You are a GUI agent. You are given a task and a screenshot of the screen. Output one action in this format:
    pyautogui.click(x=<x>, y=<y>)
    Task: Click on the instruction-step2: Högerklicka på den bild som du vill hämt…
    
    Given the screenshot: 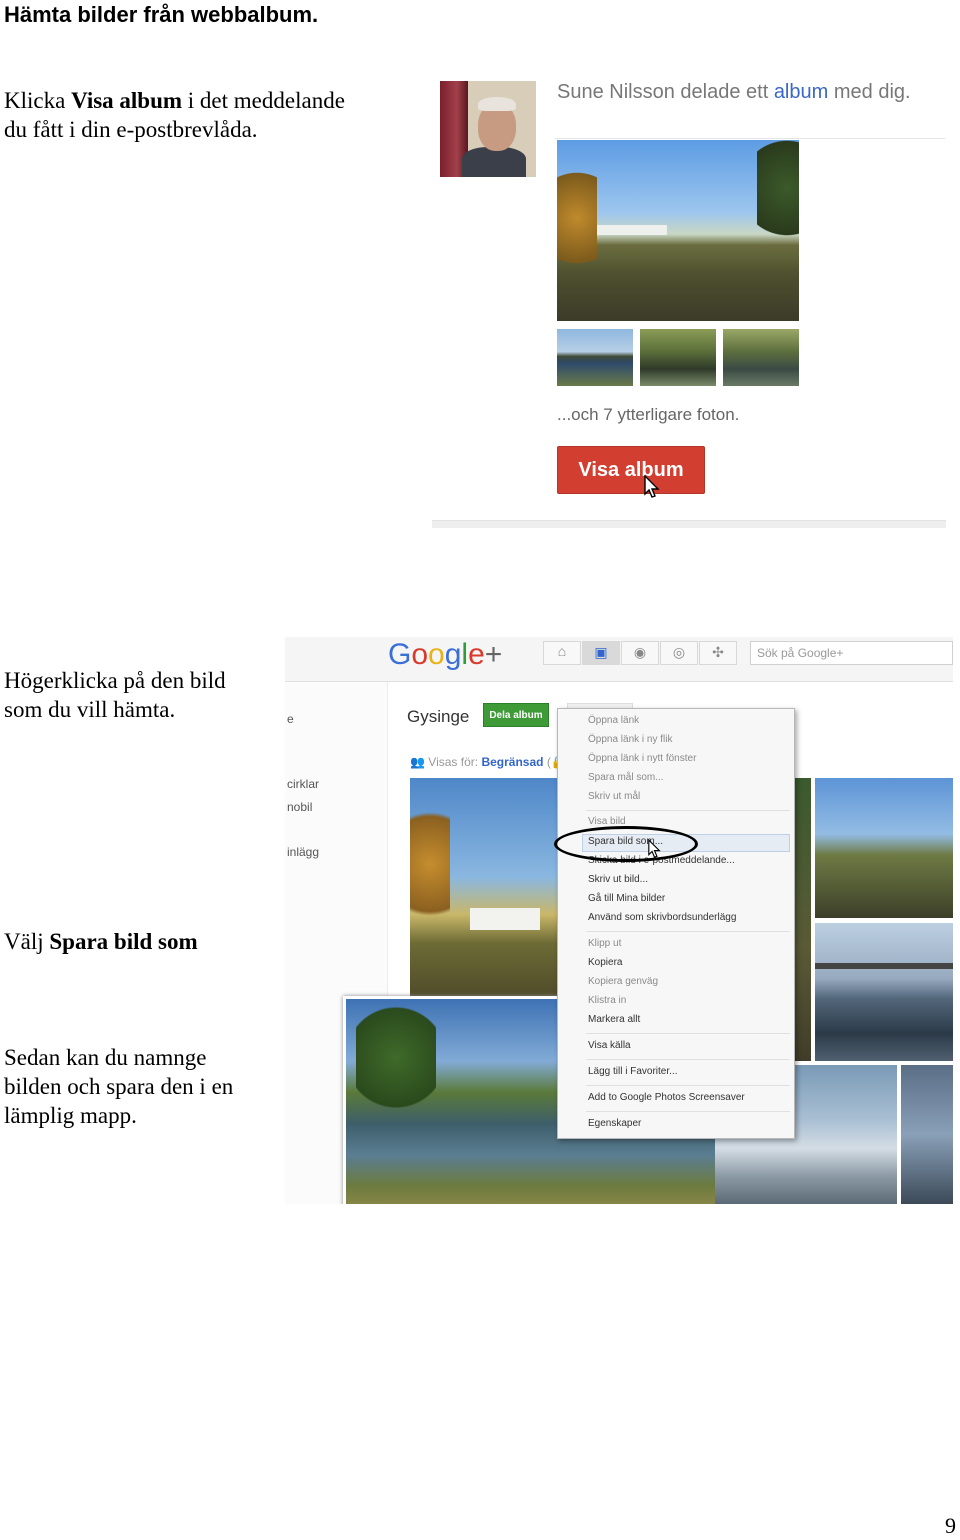 What is the action you would take?
    pyautogui.click(x=115, y=695)
    